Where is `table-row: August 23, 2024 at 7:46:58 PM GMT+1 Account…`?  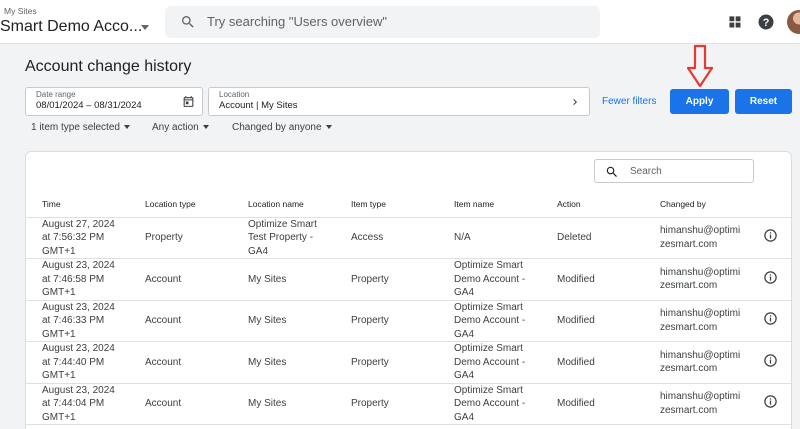 table-row: August 23, 2024 at 7:46:58 PM GMT+1 Account… is located at coordinates (408, 279).